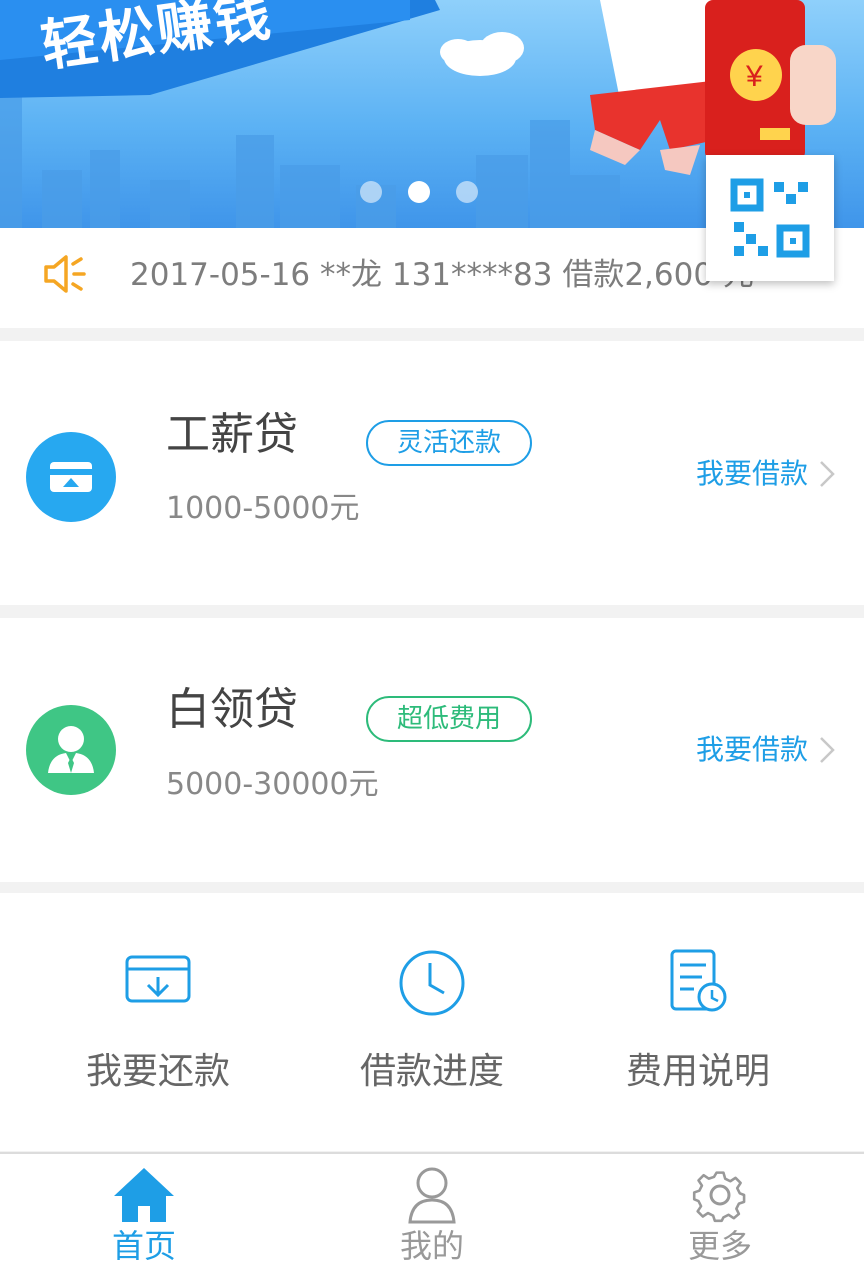  What do you see at coordinates (719, 1197) in the screenshot?
I see `gear-icon` at bounding box center [719, 1197].